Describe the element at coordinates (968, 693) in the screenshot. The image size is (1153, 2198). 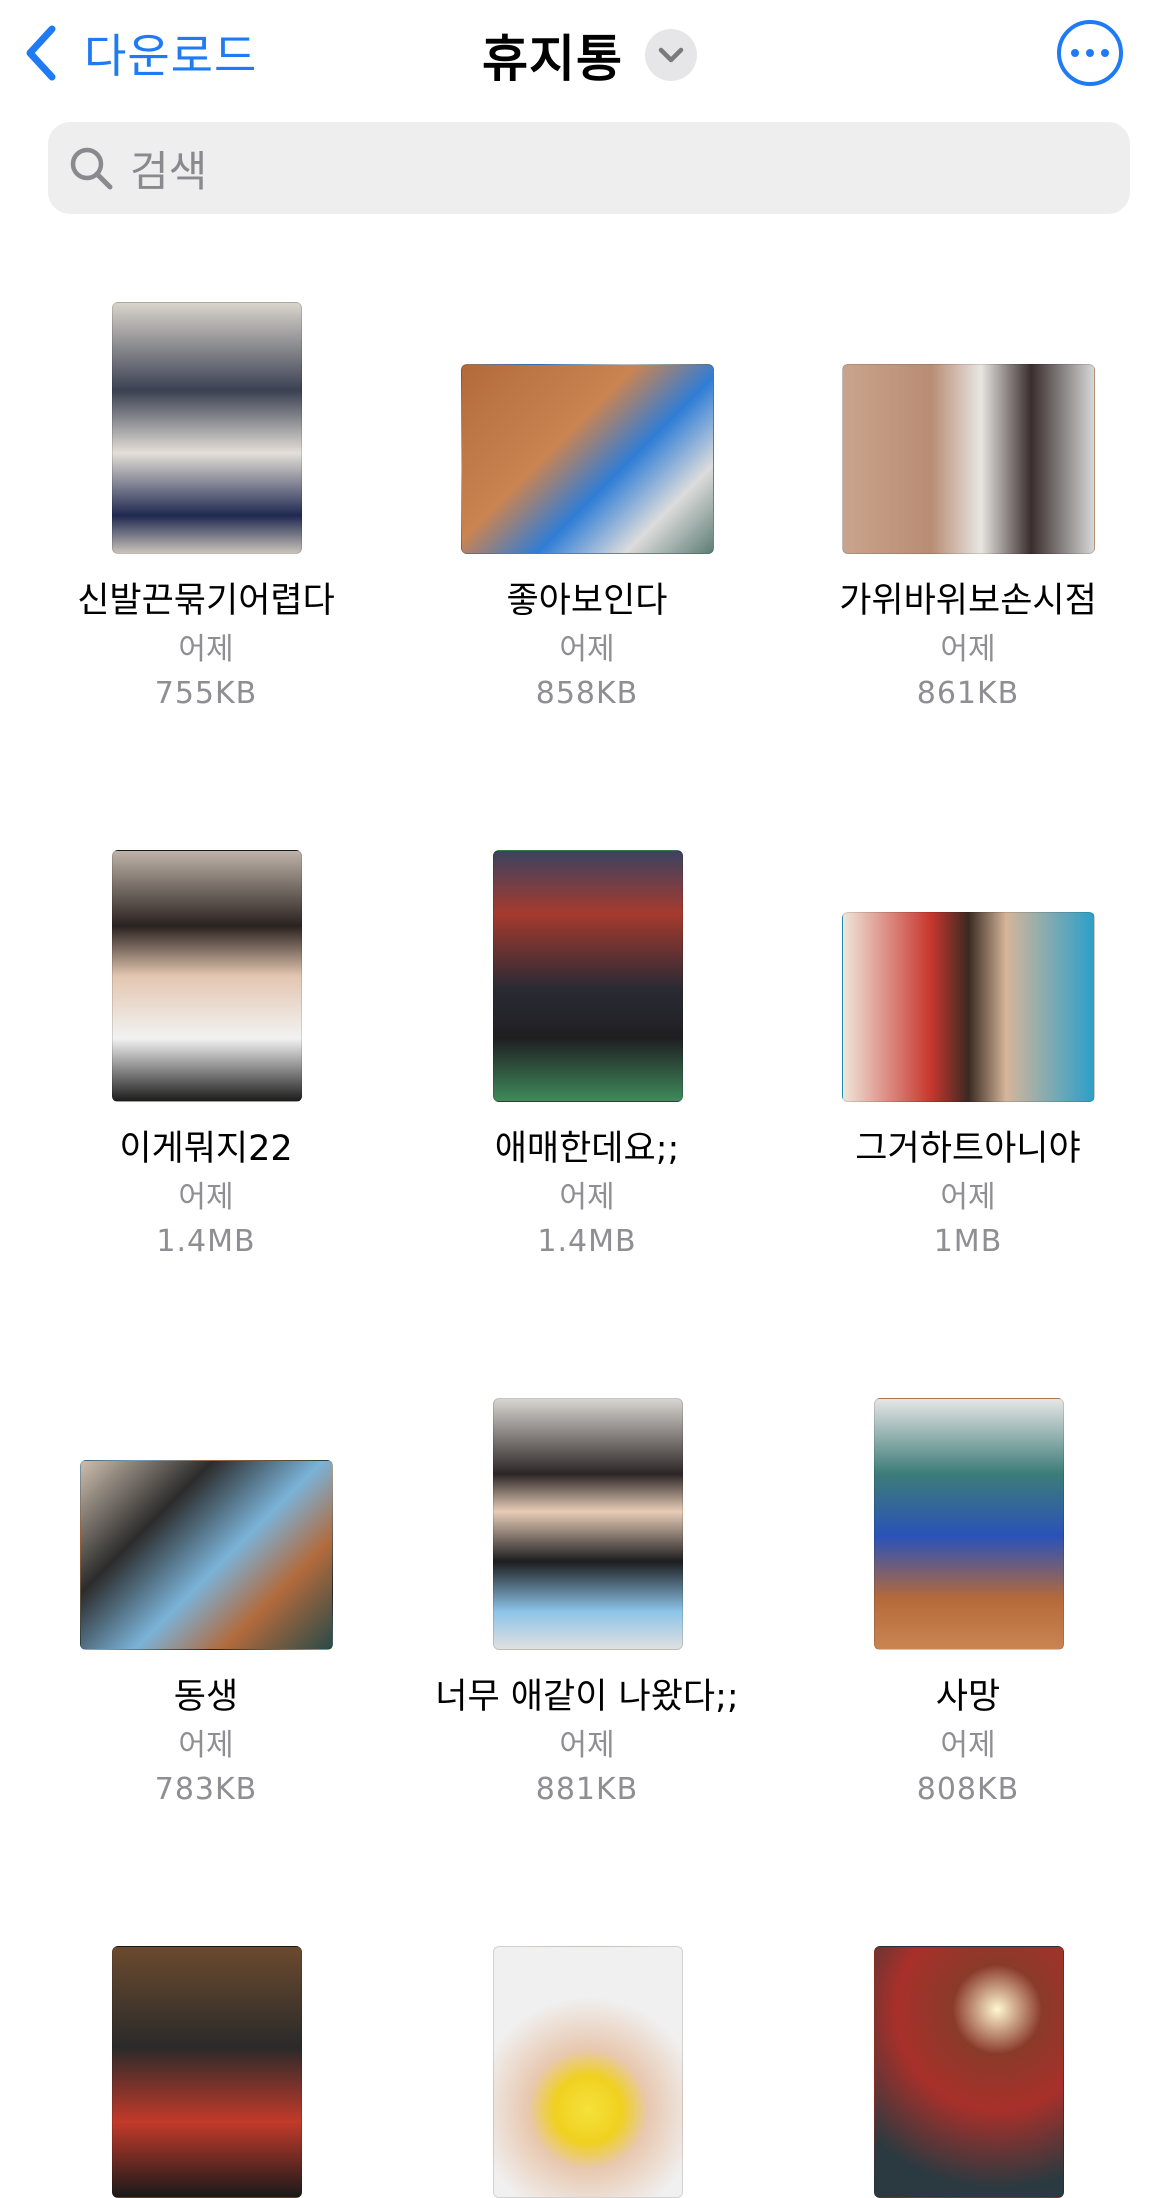
I see `file-size: 861KB` at that location.